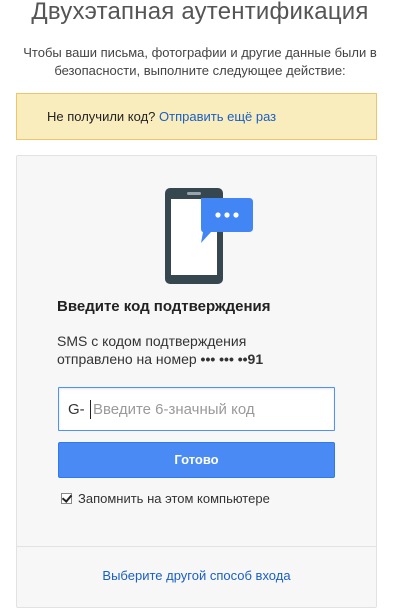  I want to click on phone-sms-icon, so click(209, 236).